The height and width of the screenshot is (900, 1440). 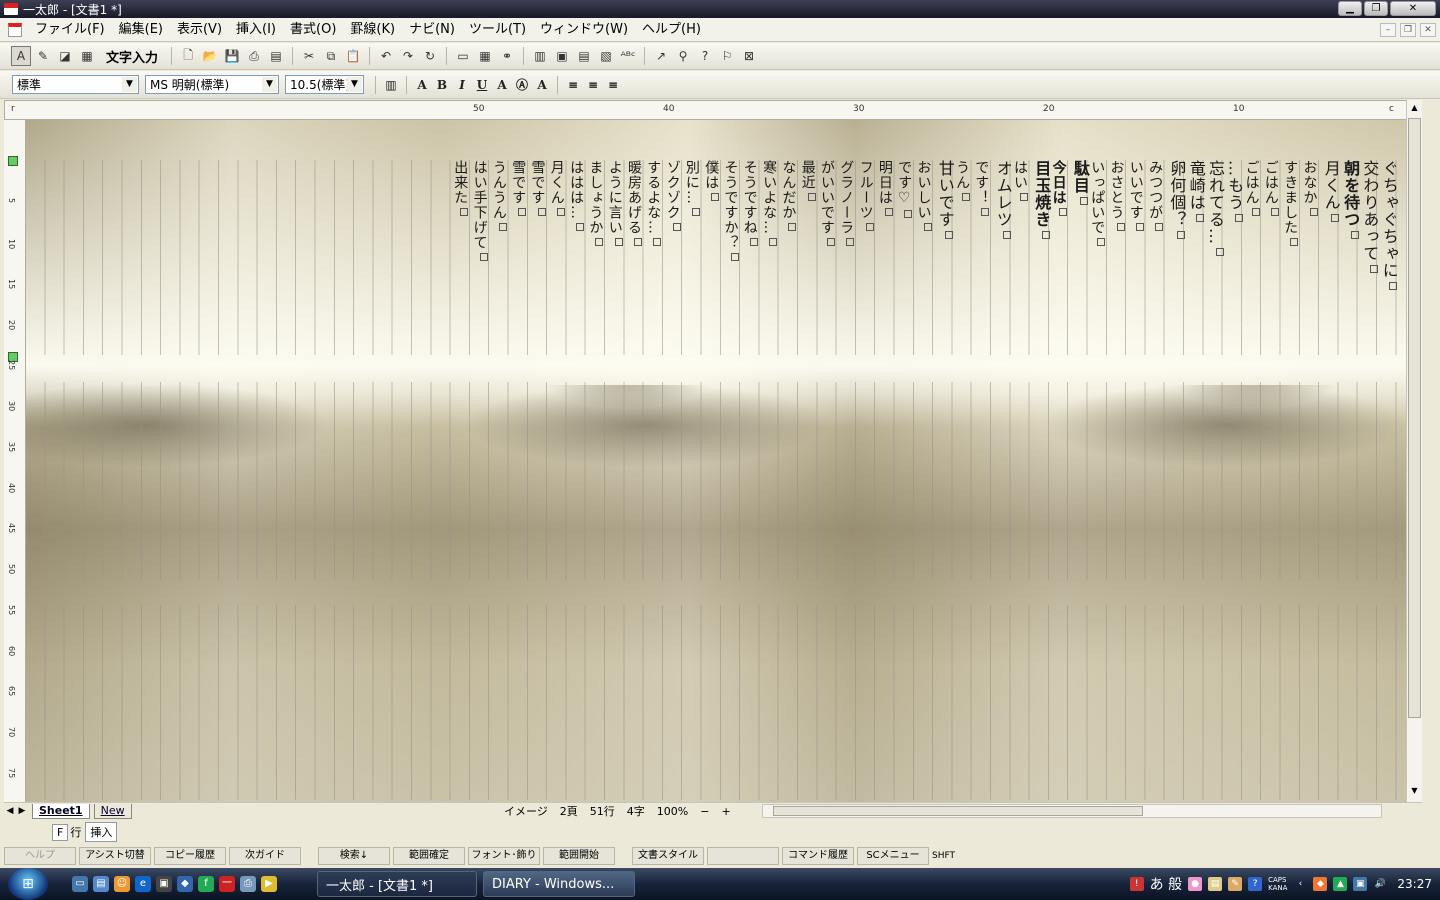 I want to click on redo-icon: ↷, so click(x=408, y=56).